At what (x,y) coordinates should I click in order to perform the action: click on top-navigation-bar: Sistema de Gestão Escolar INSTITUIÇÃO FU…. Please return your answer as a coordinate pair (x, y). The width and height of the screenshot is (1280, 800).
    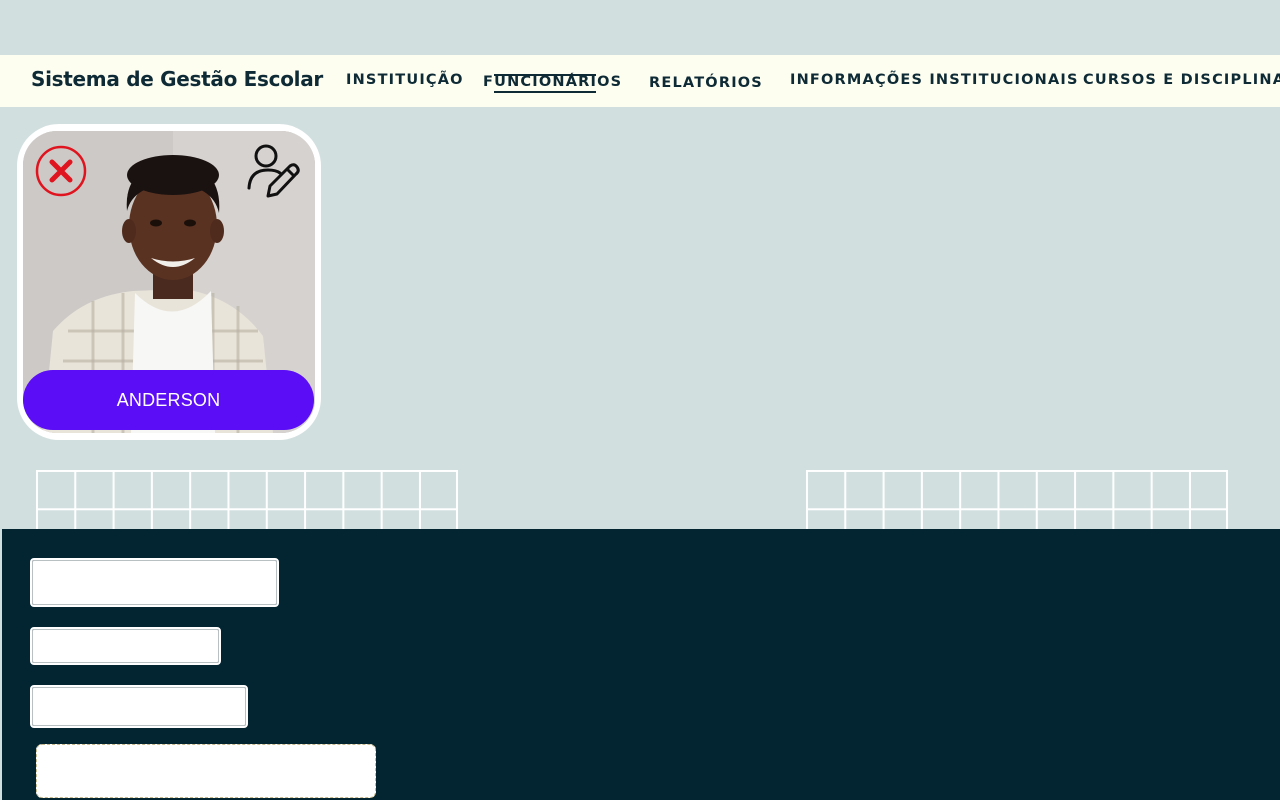
    Looking at the image, I should click on (640, 81).